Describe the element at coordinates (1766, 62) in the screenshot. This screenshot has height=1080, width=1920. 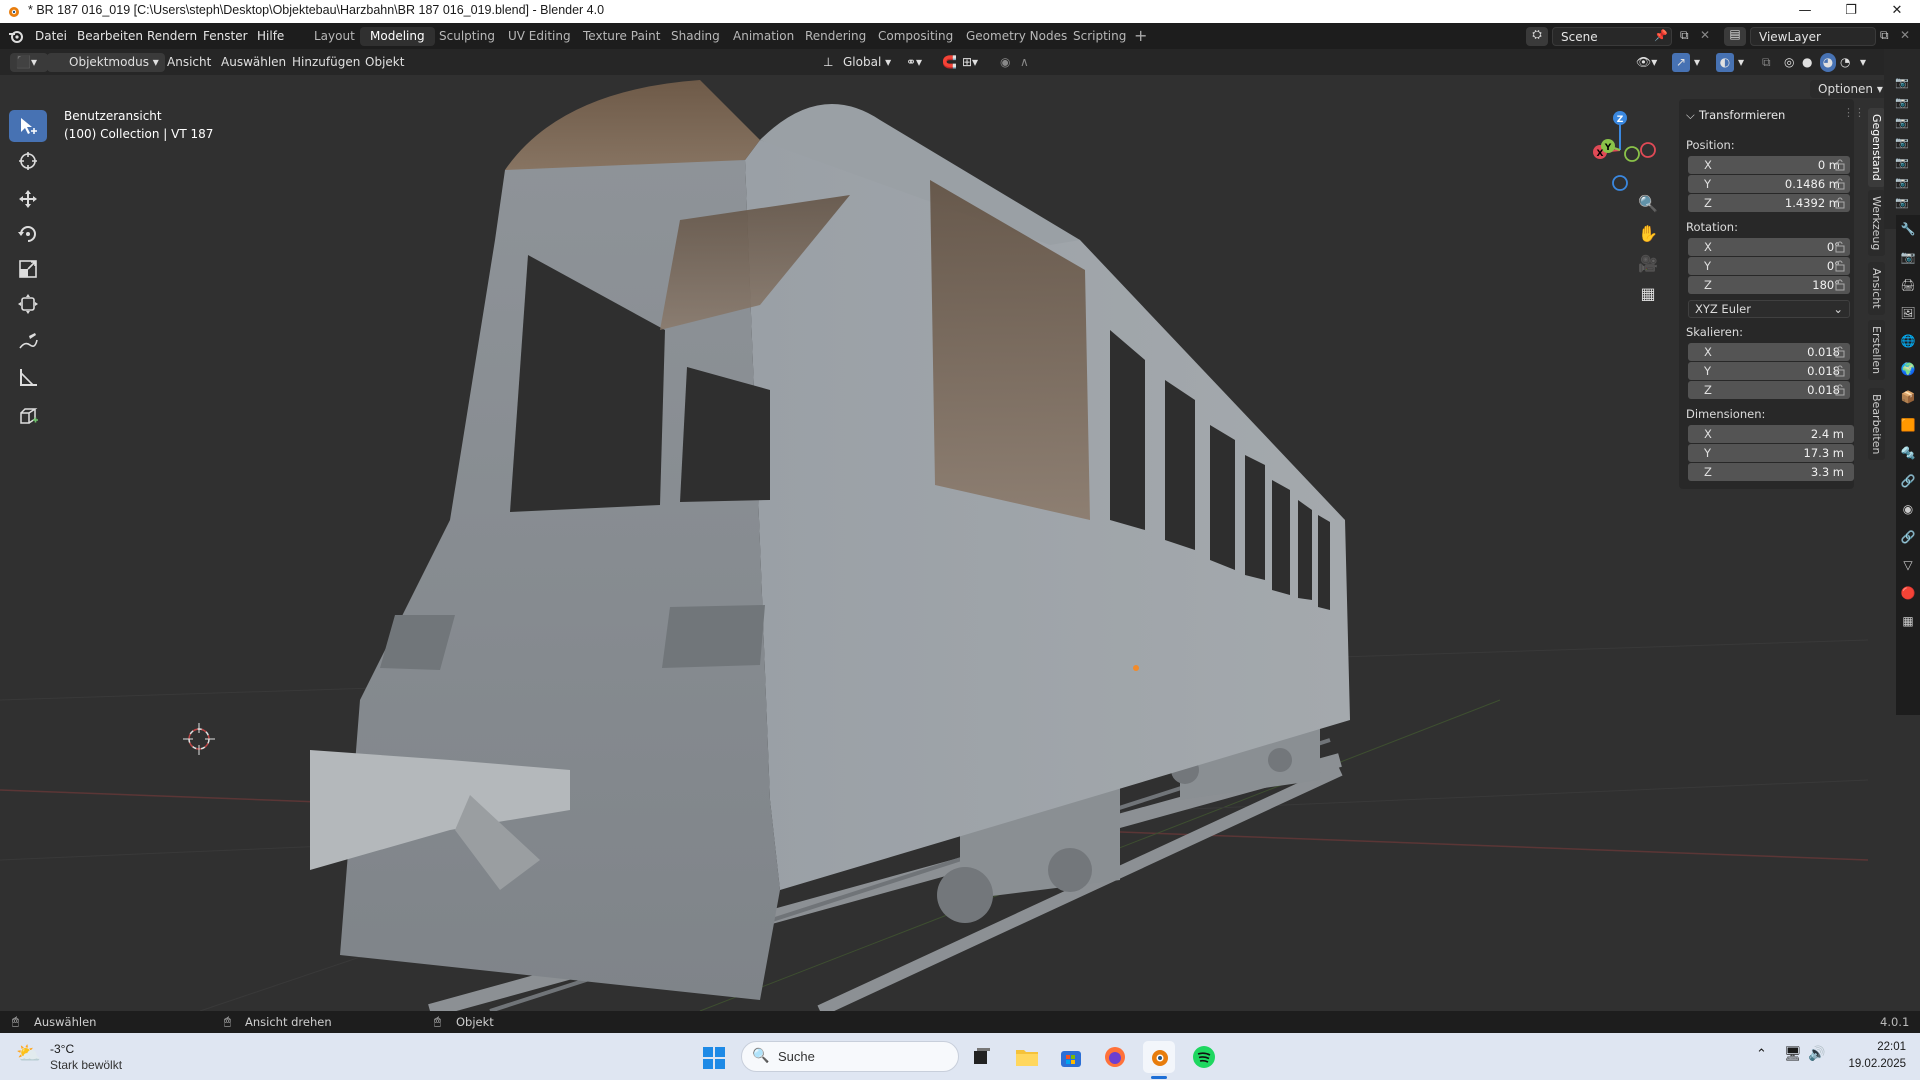
I see `xray-icon: ⧉` at that location.